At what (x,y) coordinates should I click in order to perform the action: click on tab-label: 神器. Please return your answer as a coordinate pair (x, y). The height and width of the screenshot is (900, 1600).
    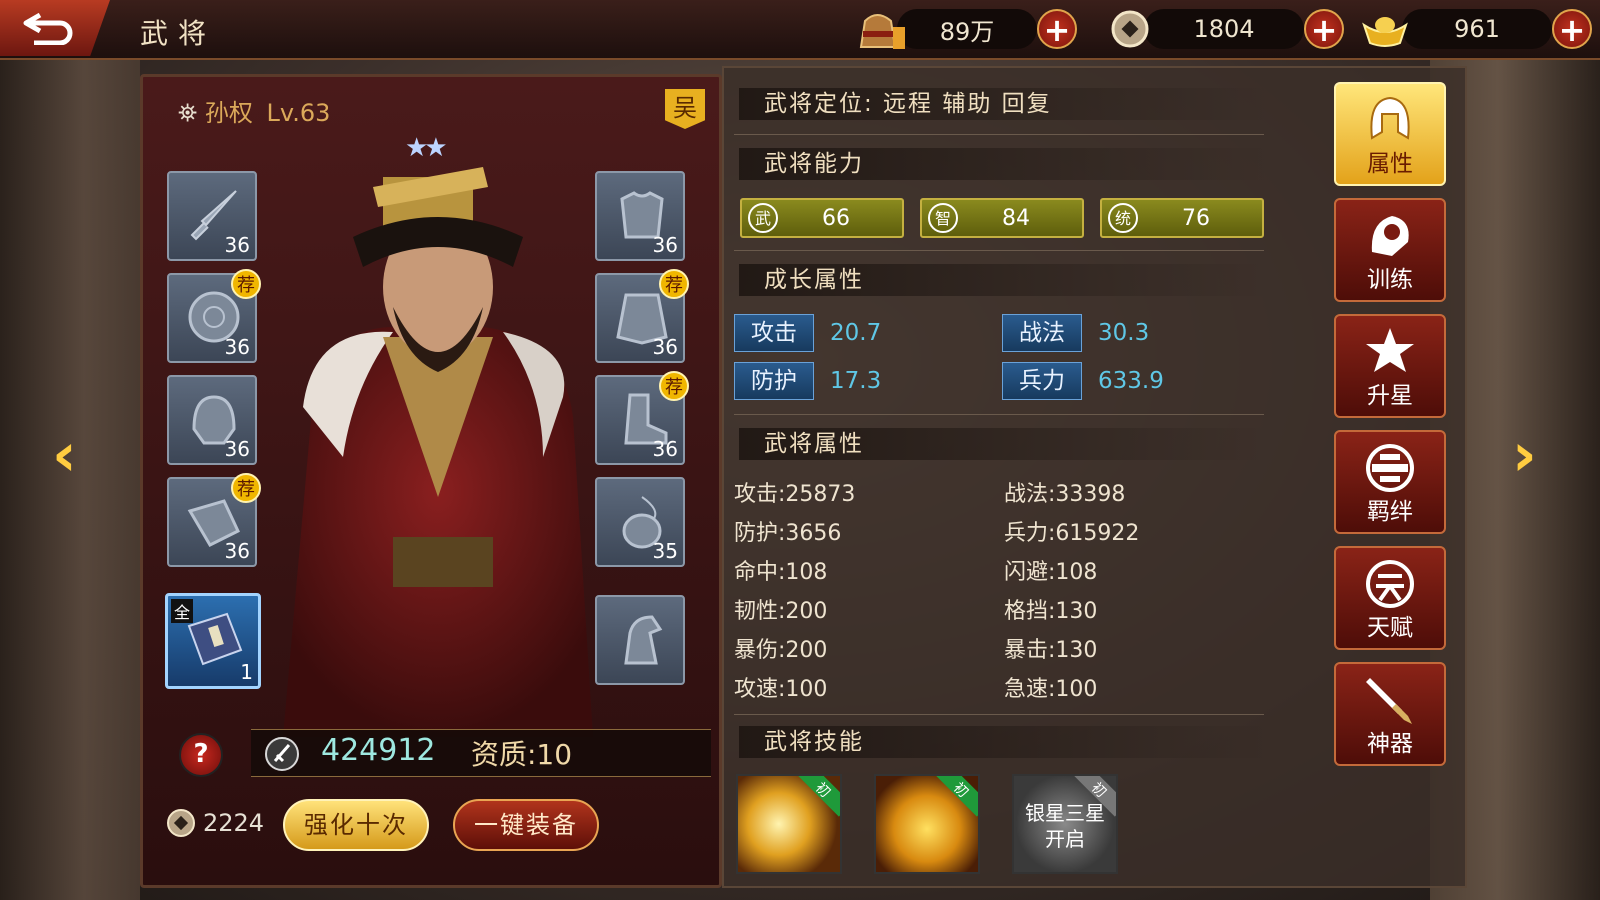
    Looking at the image, I should click on (1390, 744).